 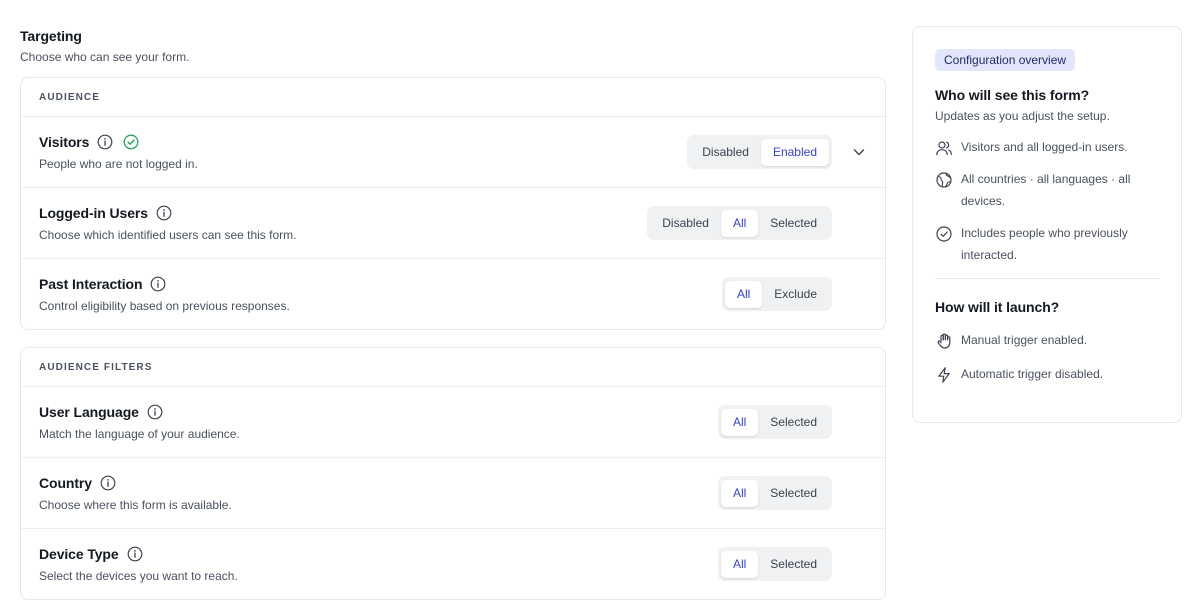 I want to click on launch-item-text: Automatic trigger disabled., so click(x=1032, y=374).